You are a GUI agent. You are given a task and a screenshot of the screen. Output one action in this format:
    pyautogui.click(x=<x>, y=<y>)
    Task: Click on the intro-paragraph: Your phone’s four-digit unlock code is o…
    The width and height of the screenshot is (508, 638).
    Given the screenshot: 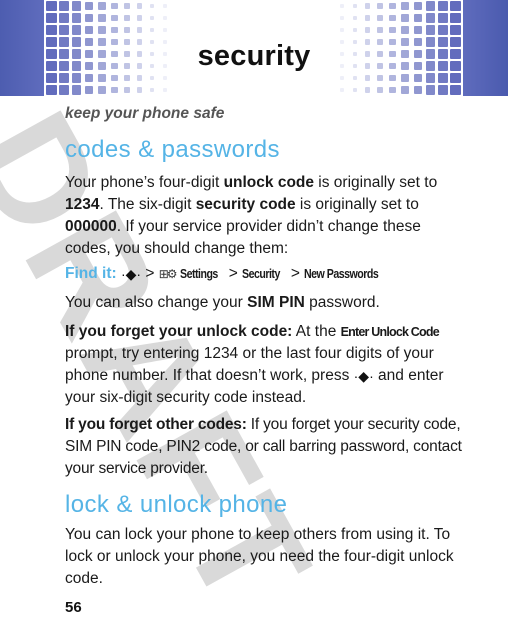 What is the action you would take?
    pyautogui.click(x=255, y=216)
    